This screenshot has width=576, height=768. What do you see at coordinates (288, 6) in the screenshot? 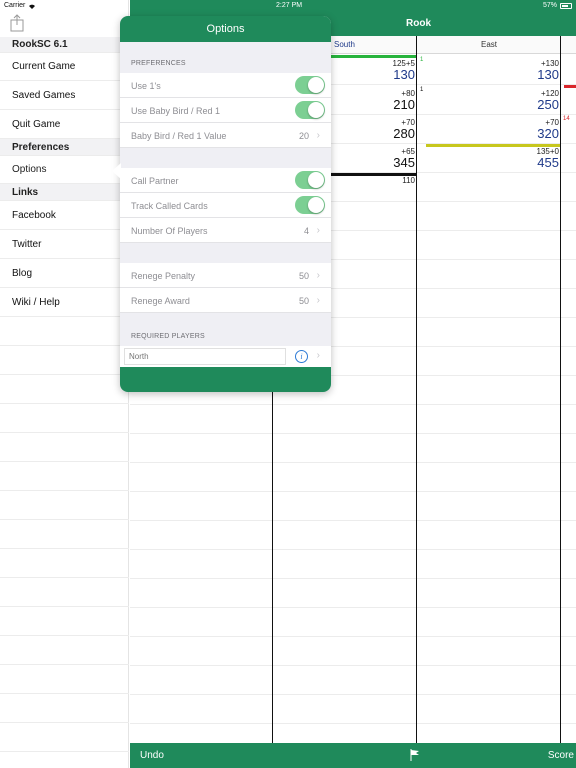
I see `status-bar: Carrier 2:27 PM 57%` at bounding box center [288, 6].